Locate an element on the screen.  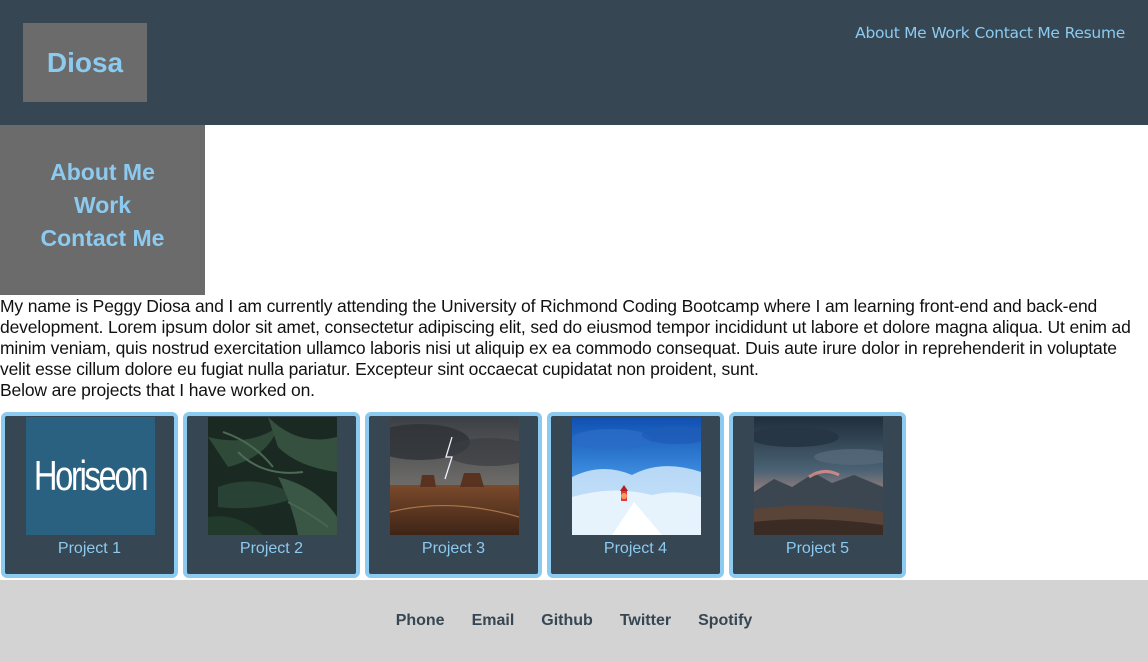
project-2-thumbnail is located at coordinates (272, 476).